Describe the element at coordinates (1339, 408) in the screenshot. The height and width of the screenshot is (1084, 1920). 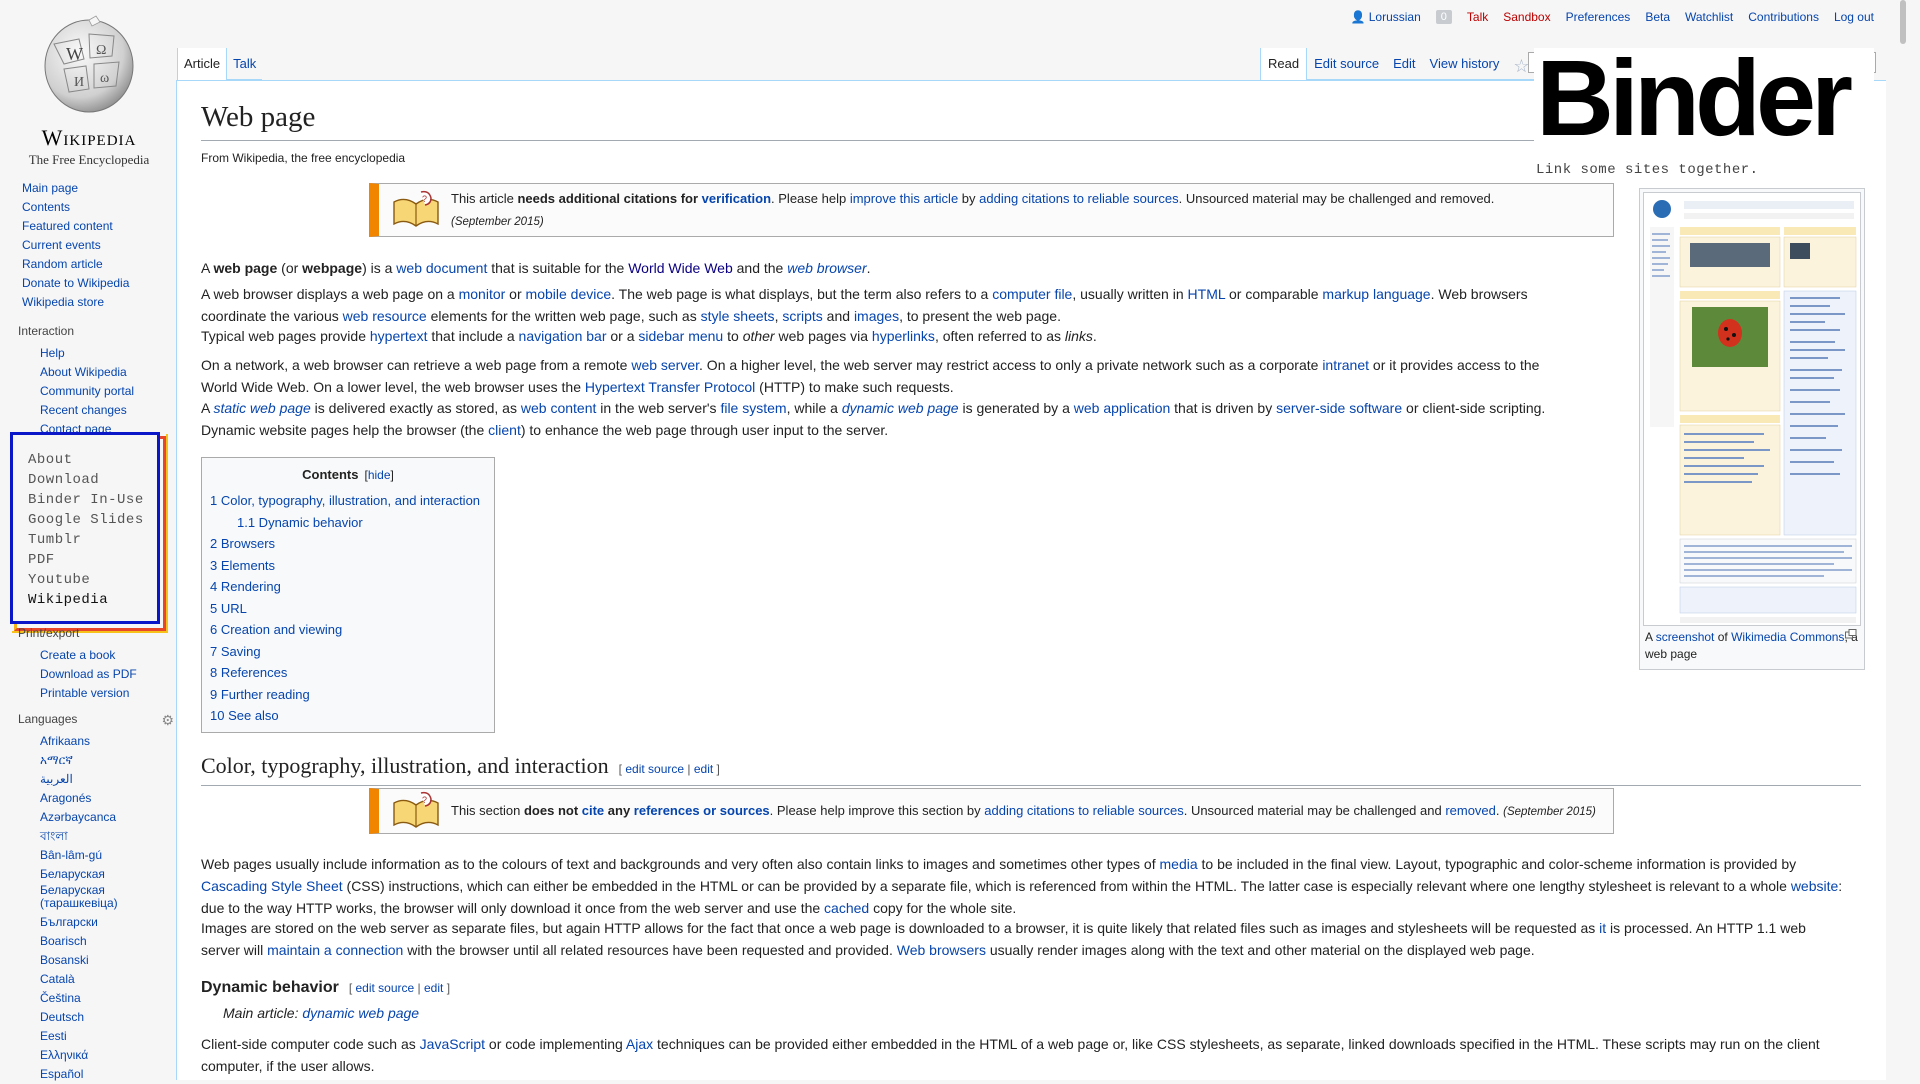
I see `link: server-side software` at that location.